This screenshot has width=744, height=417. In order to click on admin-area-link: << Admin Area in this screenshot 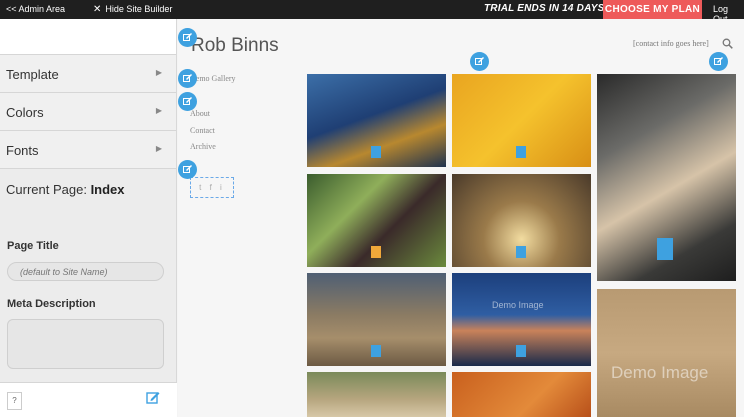, I will do `click(35, 9)`.